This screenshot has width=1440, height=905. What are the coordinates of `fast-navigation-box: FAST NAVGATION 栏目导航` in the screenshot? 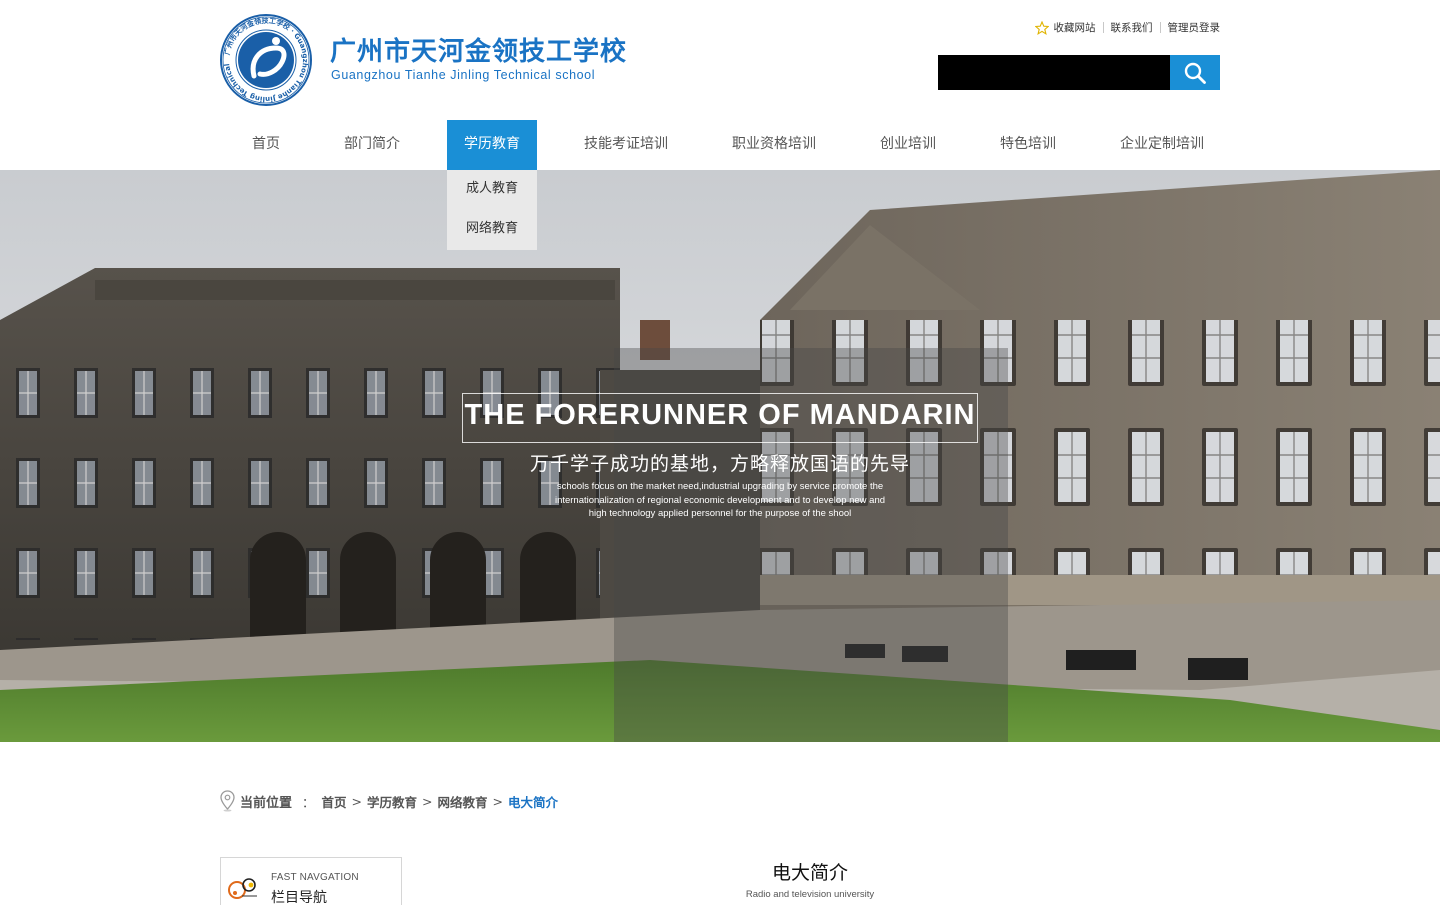 It's located at (311, 881).